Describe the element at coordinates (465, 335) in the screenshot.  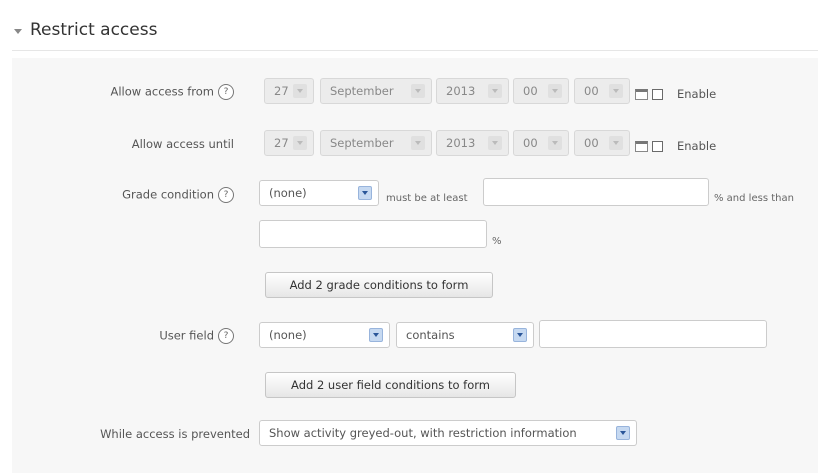
I see `user-field-operator-select: contains` at that location.